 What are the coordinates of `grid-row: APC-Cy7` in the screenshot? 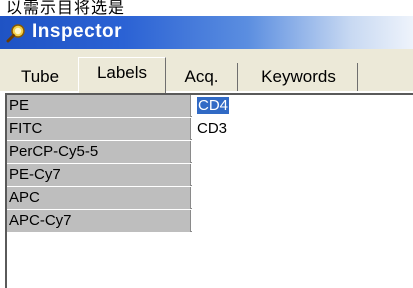 It's located at (210, 221).